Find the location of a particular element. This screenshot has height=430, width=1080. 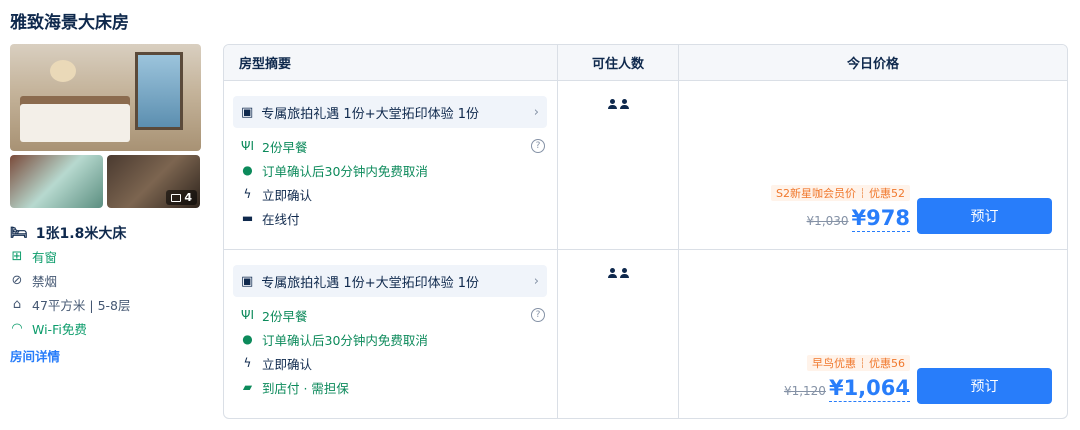

current-price: ¥978 is located at coordinates (880, 218).